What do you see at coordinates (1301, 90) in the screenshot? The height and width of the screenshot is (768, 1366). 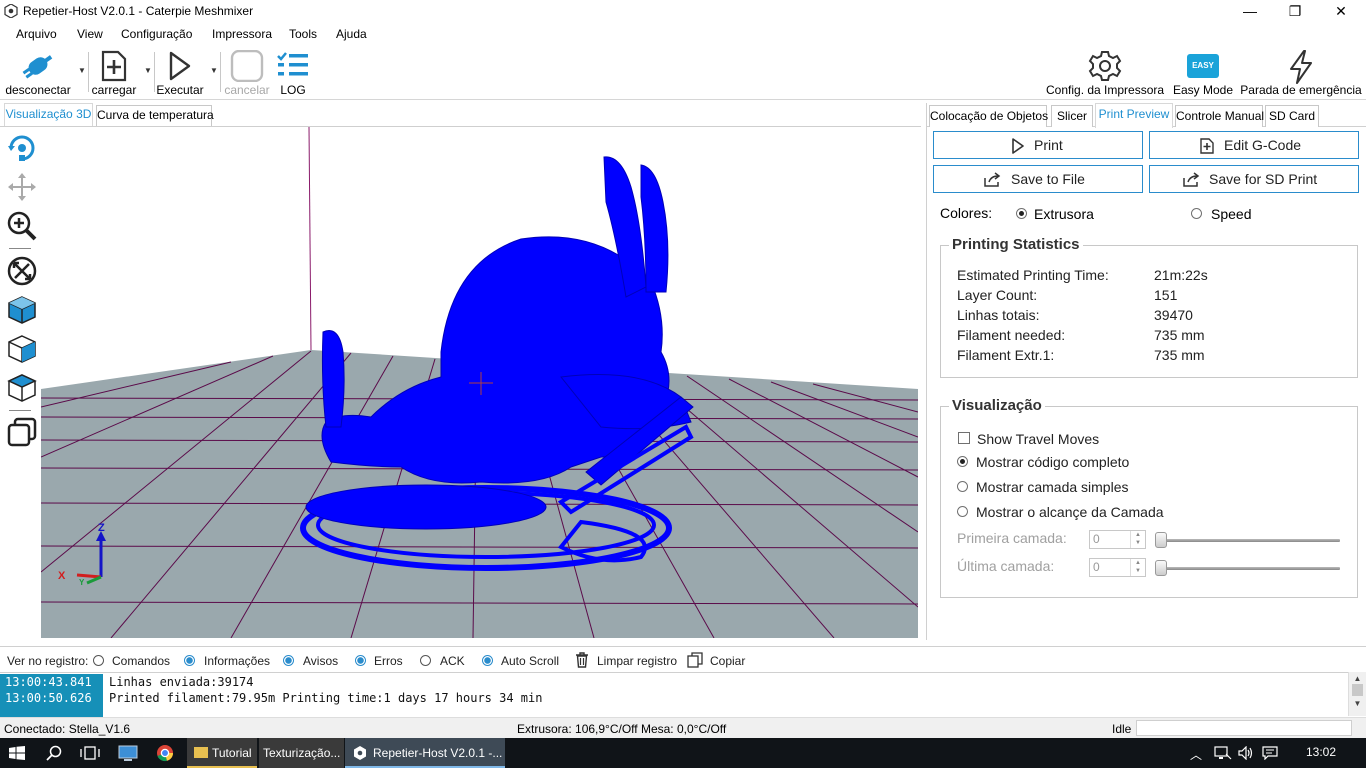 I see `emergency-stop-label: Parada de emergência` at bounding box center [1301, 90].